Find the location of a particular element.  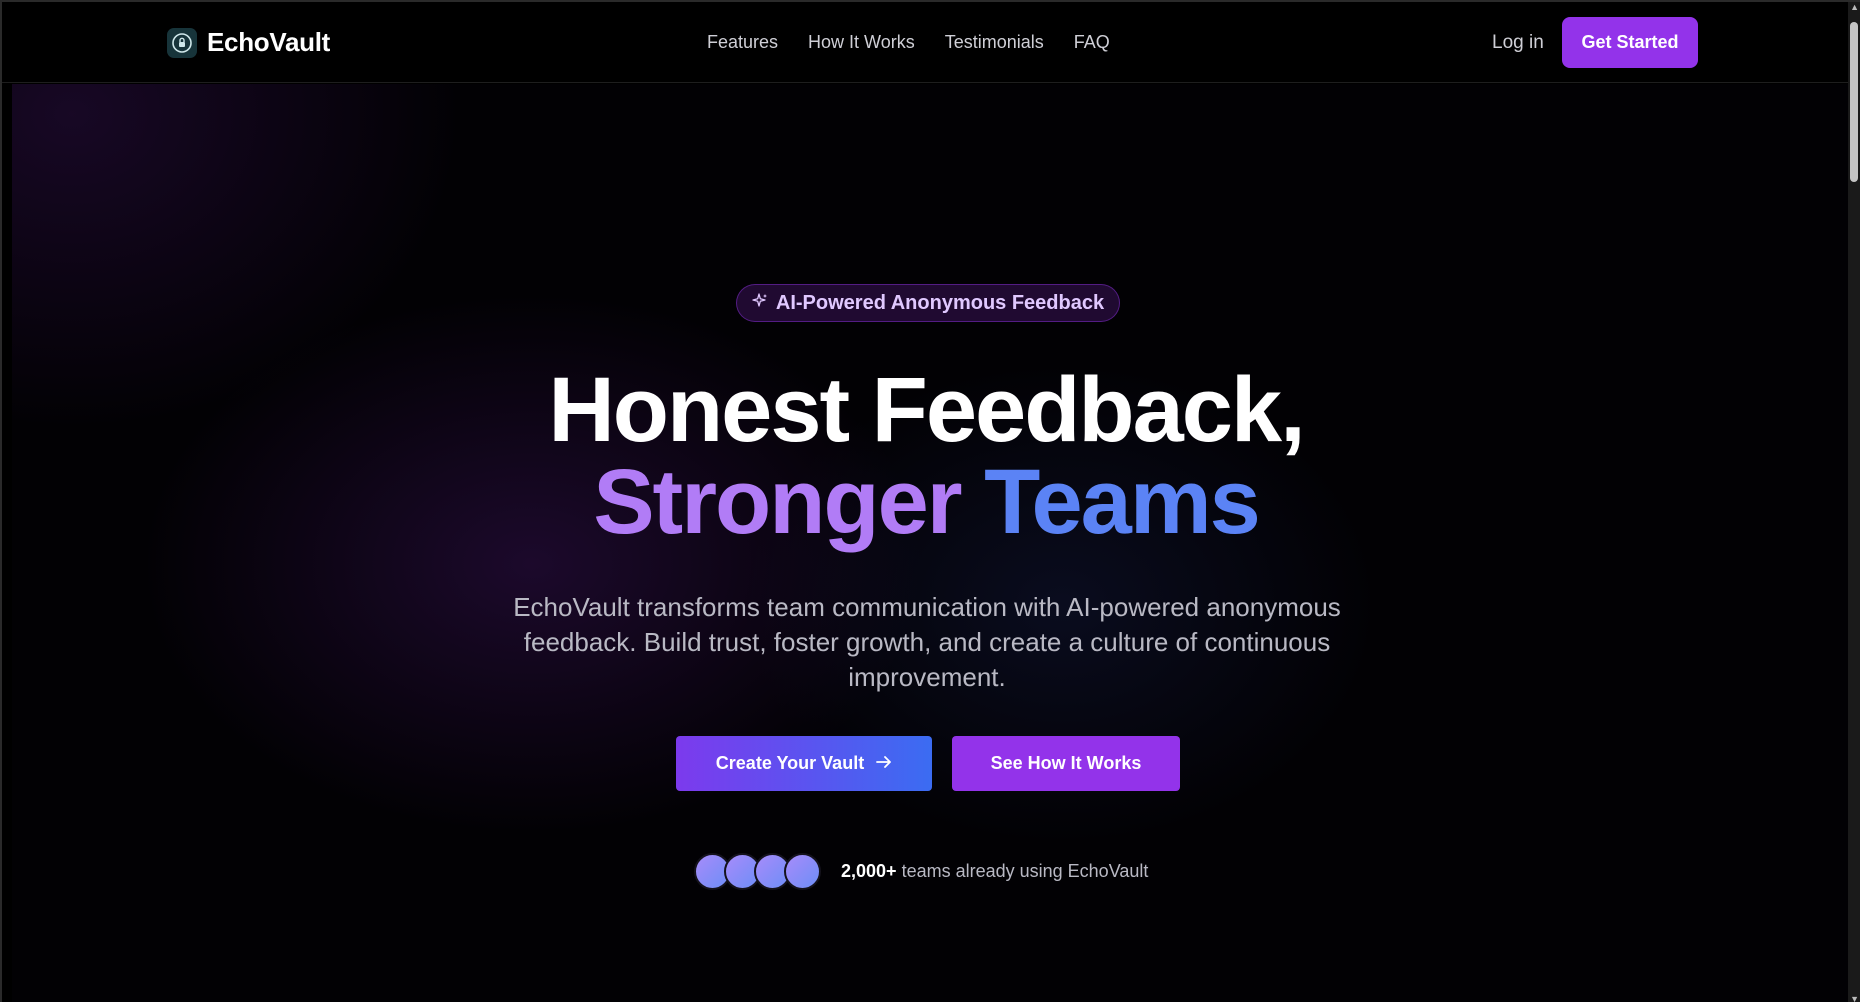

create-vault-button: Create Your Vault is located at coordinates (804, 763).